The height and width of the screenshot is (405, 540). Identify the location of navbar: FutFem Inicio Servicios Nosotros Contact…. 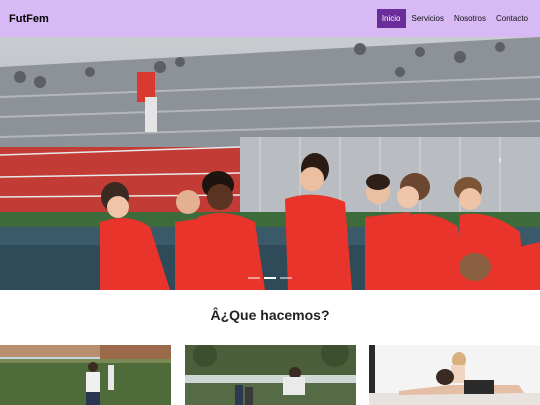
(270, 18).